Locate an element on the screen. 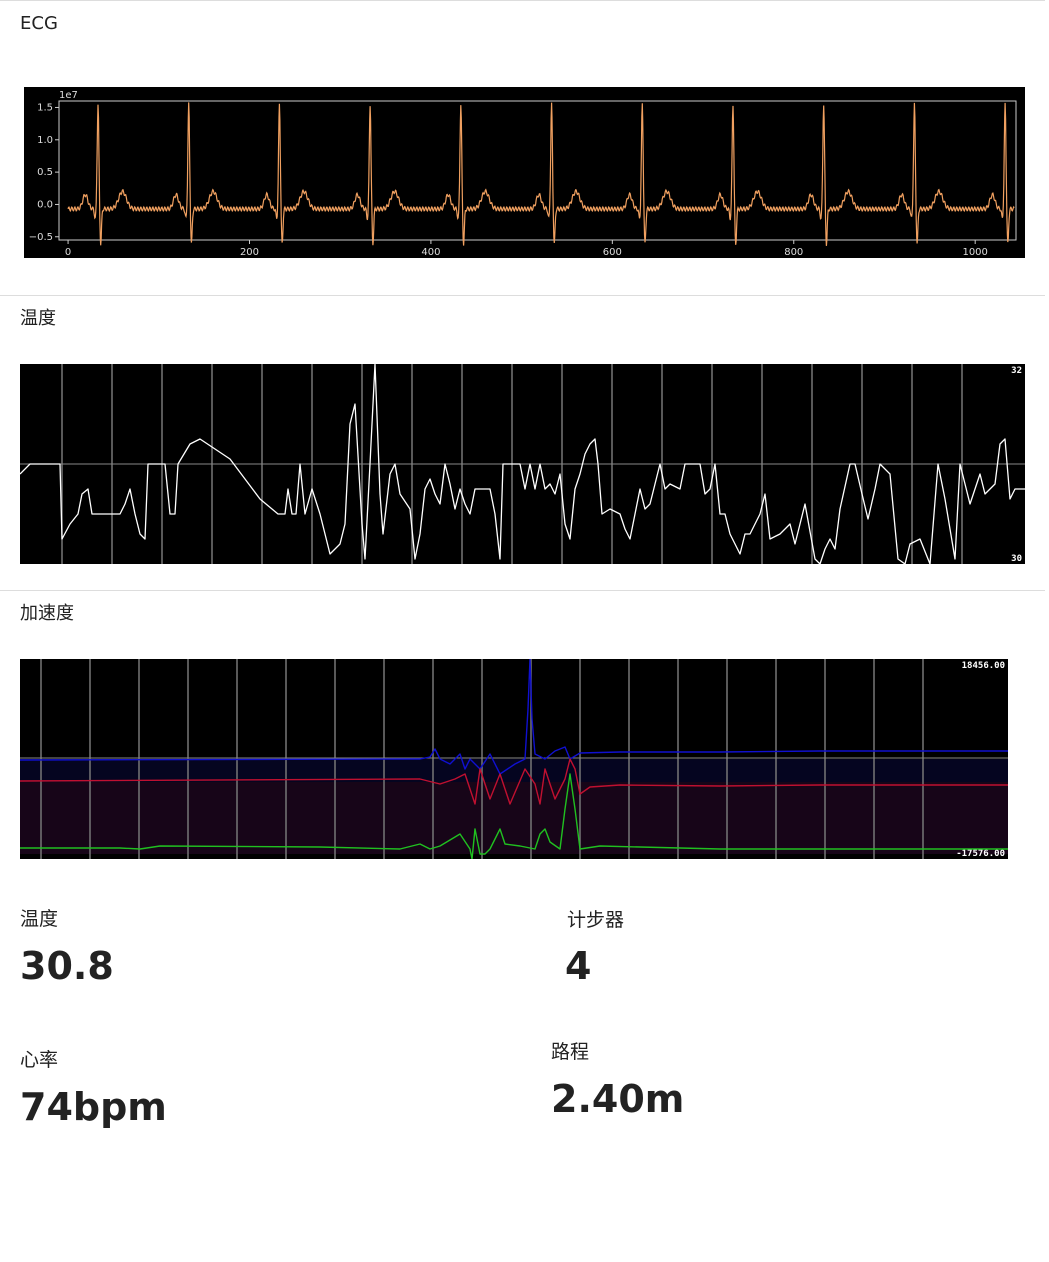 The height and width of the screenshot is (1262, 1049). hr-stat-label: 心率 is located at coordinates (39, 1060).